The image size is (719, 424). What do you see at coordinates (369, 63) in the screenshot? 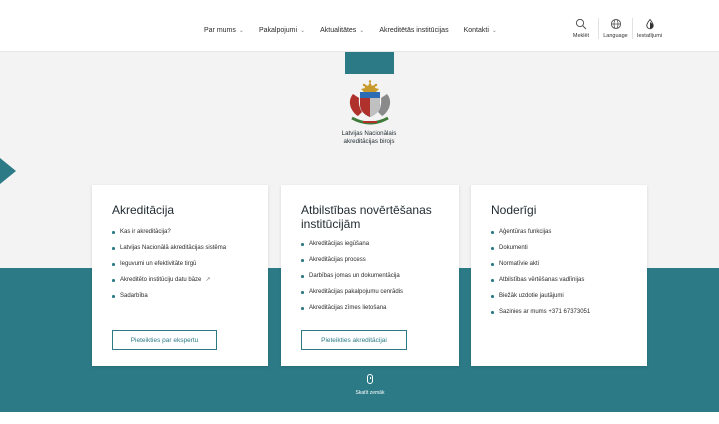
I see `hero-accent-bar` at bounding box center [369, 63].